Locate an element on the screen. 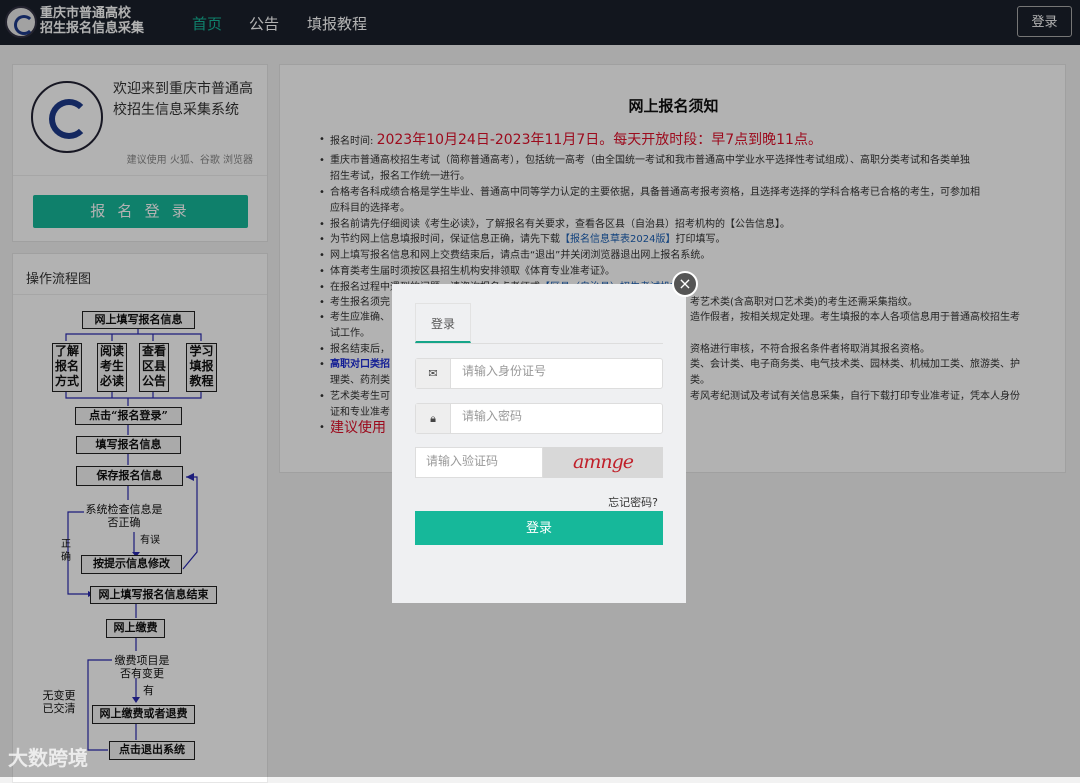 The image size is (1080, 783). close-modal-button: × is located at coordinates (685, 284).